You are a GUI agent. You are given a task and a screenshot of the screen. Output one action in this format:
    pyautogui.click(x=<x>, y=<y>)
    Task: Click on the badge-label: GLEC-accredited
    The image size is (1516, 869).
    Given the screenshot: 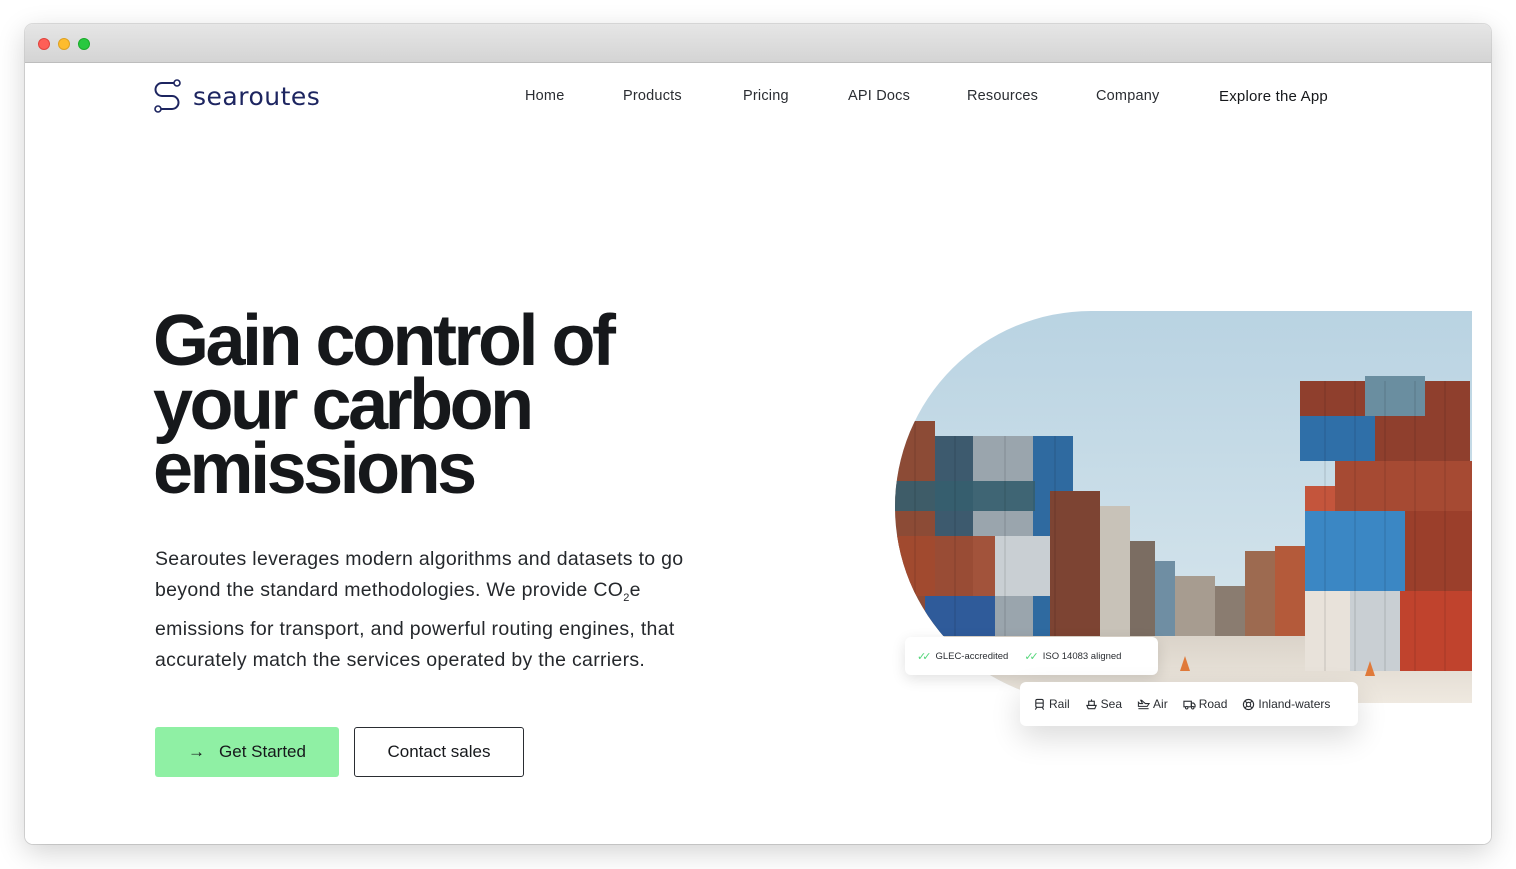 What is the action you would take?
    pyautogui.click(x=972, y=656)
    